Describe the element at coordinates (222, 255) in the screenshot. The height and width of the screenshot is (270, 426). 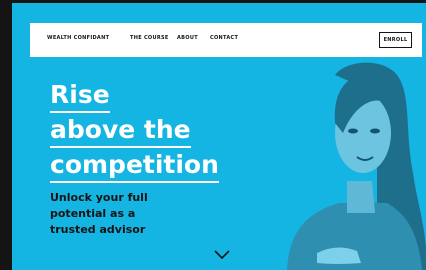
I see `chevron-down-icon` at that location.